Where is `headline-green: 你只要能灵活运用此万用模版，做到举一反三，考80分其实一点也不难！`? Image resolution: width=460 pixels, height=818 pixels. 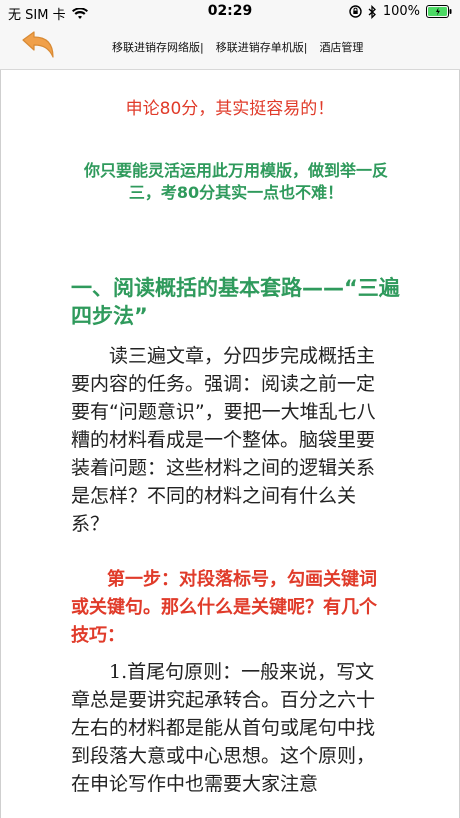
headline-green: 你只要能灵活运用此万用模版，做到举一反三，考80分其实一点也不难！ is located at coordinates (235, 181).